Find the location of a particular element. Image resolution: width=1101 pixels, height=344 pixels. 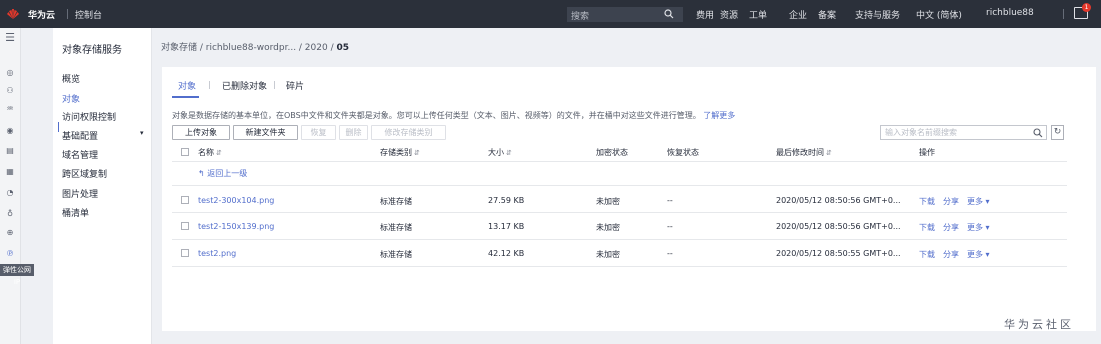

service-icon-4: ◉ is located at coordinates (10, 131).